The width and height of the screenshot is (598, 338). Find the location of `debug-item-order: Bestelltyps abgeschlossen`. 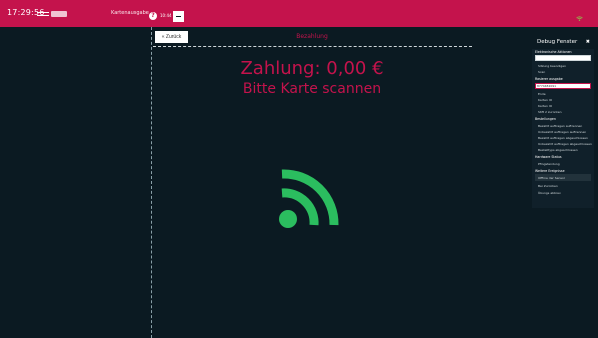

debug-item-order: Bestelltyps abgeschlossen is located at coordinates (558, 150).